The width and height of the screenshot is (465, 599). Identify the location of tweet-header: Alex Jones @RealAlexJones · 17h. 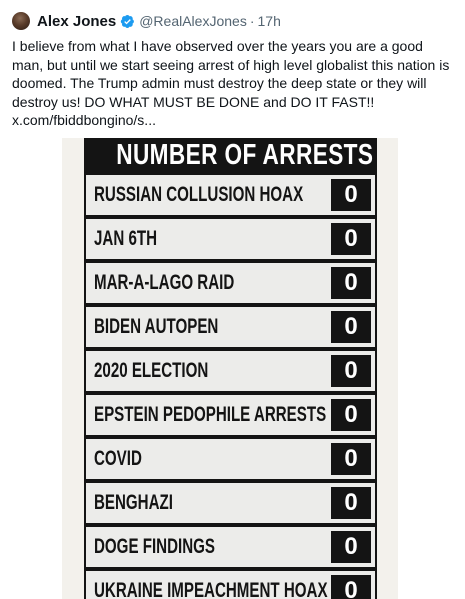
(146, 21).